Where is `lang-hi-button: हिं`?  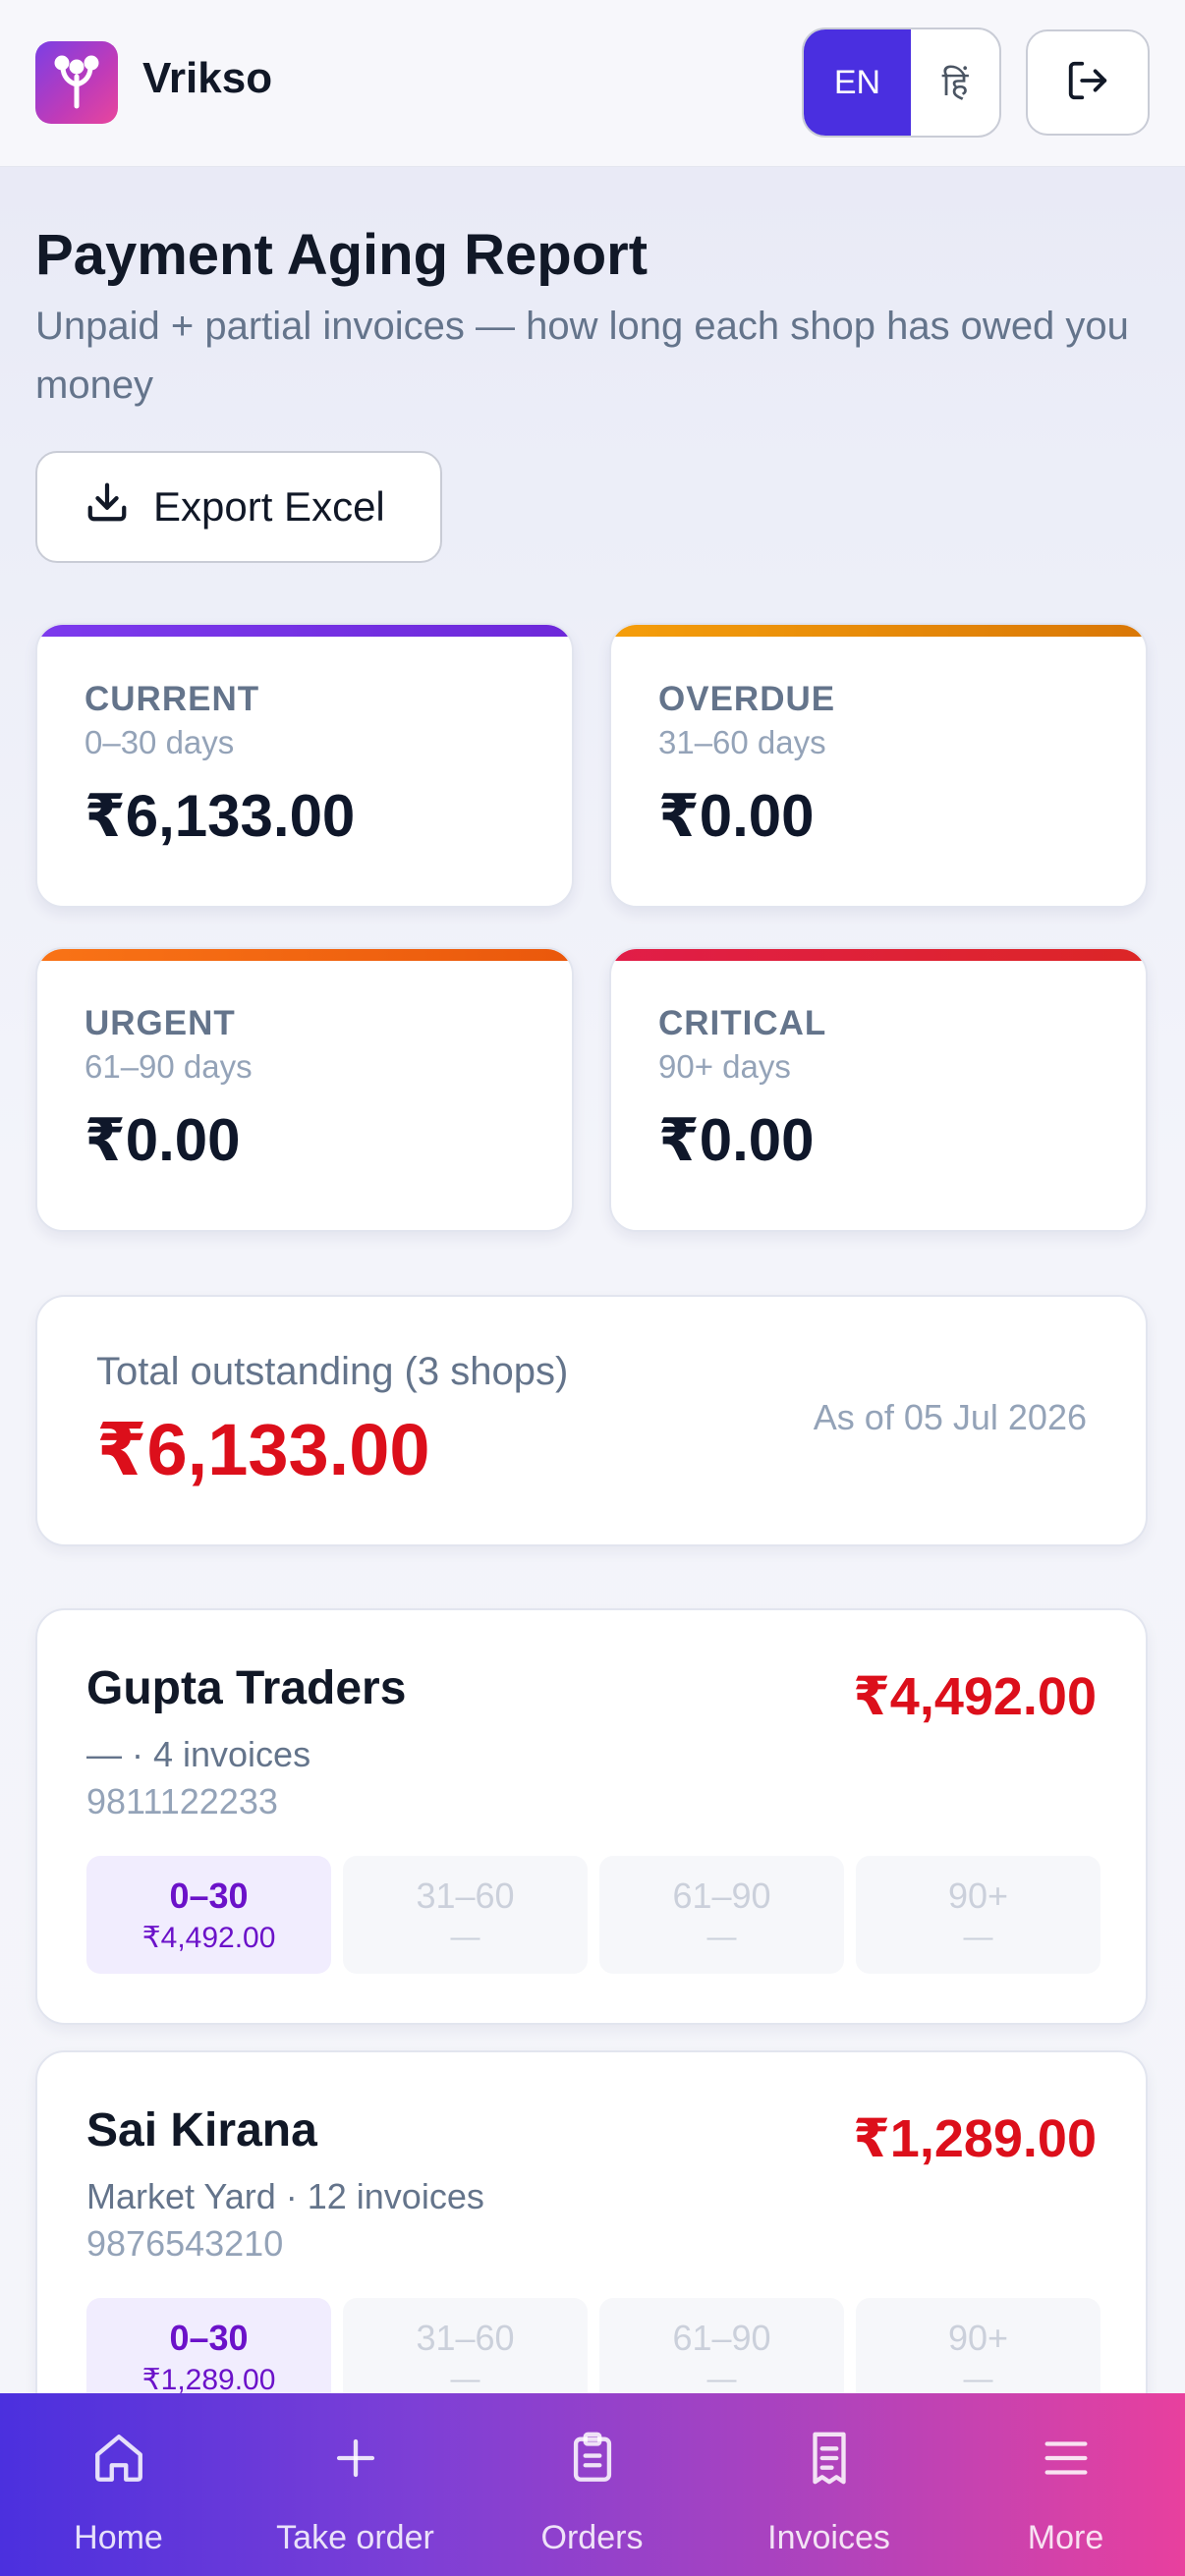
lang-hi-button: हिं is located at coordinates (955, 82).